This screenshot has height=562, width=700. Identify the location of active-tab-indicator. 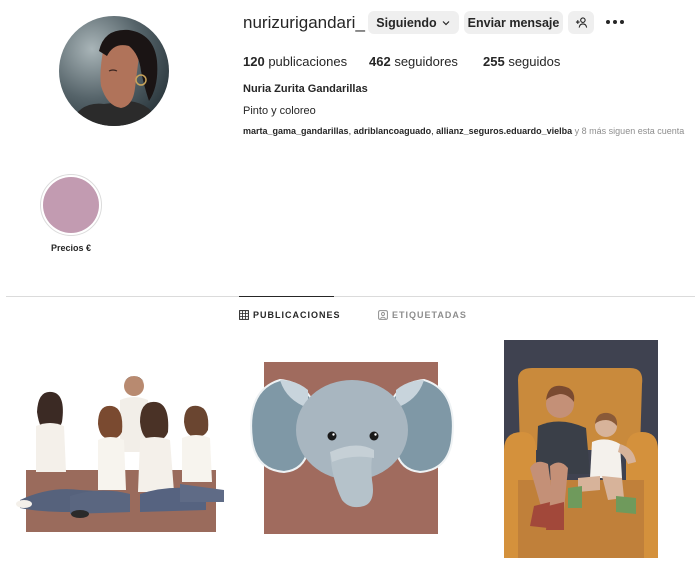
(286, 296).